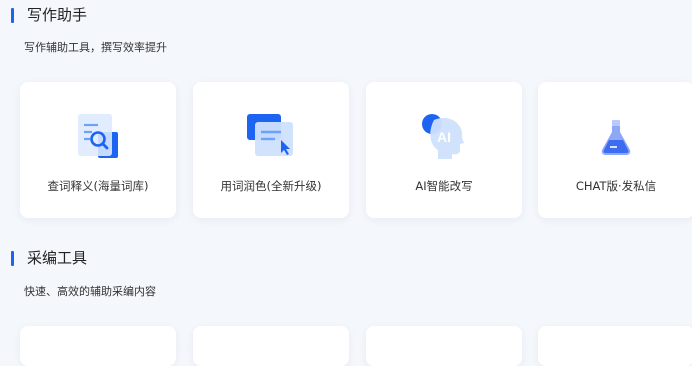 This screenshot has height=366, width=692. I want to click on card-chat-message: CHAT版·发私信, so click(615, 150).